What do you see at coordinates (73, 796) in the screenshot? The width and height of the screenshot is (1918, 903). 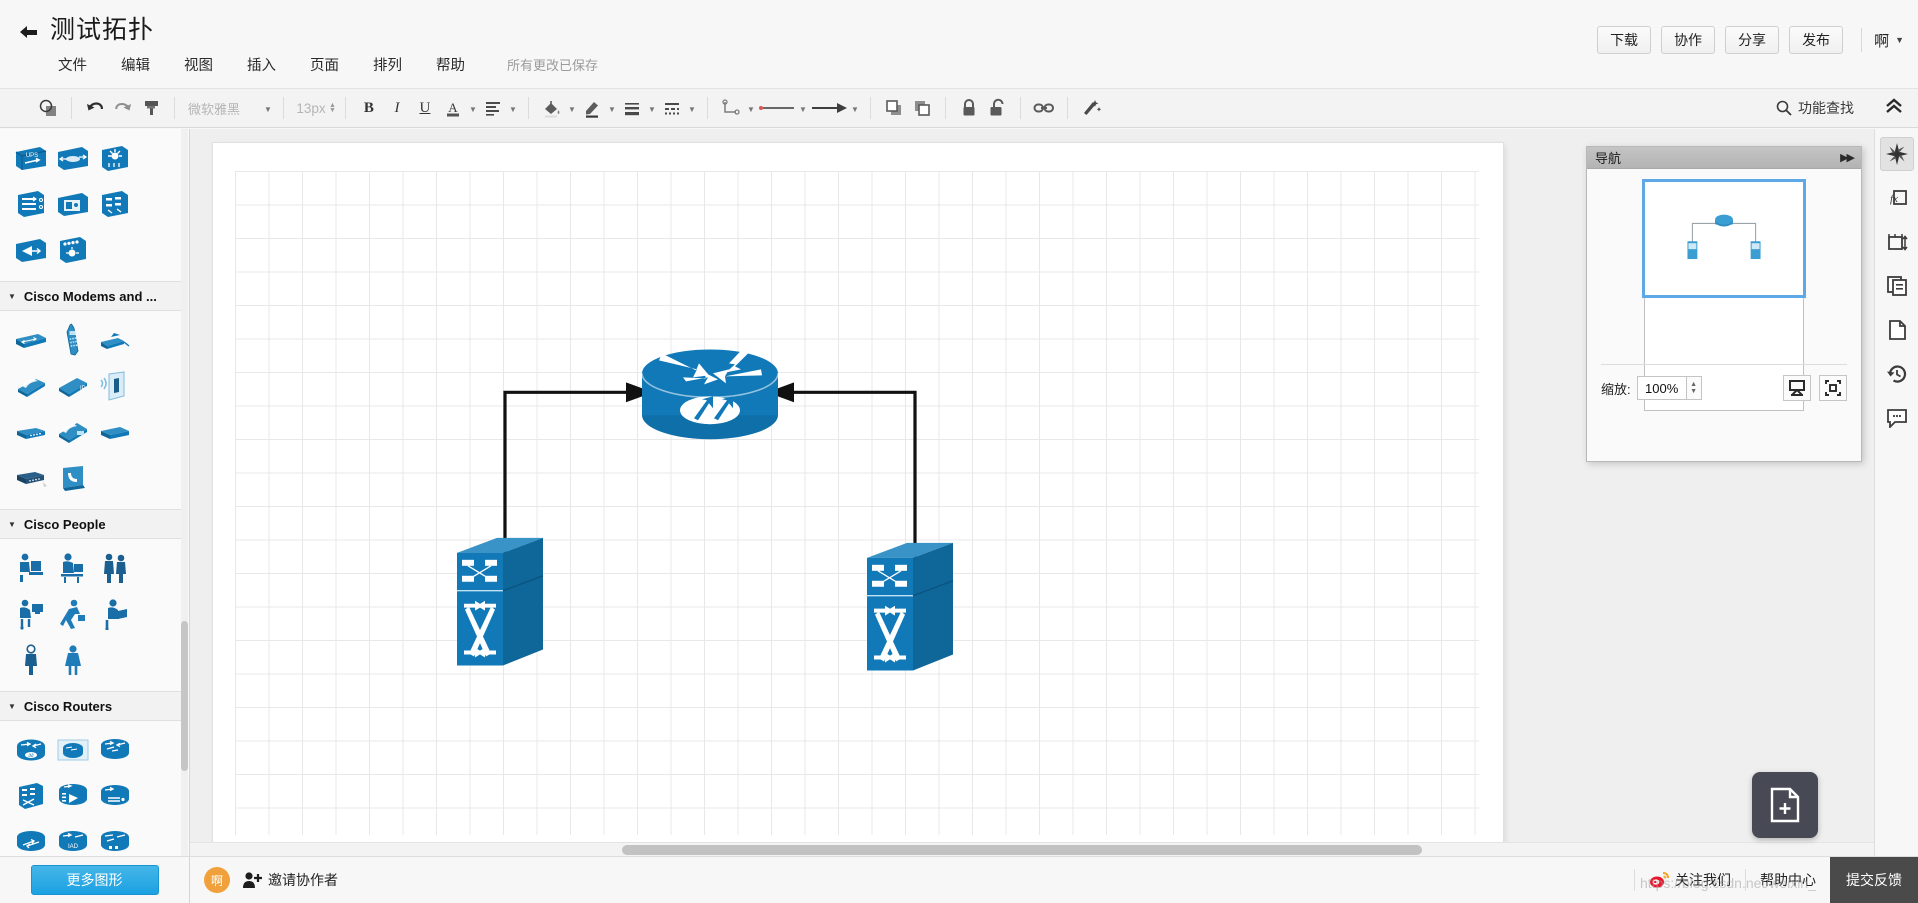 I see `shape-broadcast-router-icon` at bounding box center [73, 796].